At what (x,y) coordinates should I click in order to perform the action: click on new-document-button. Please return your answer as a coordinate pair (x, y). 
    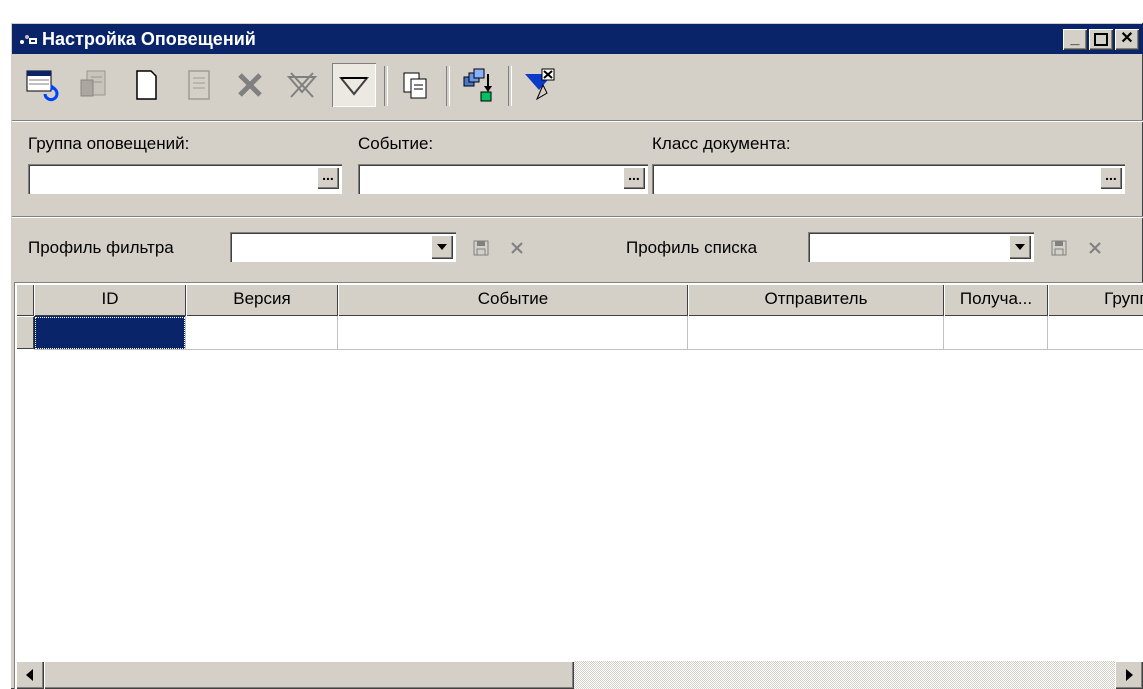
    Looking at the image, I should click on (146, 85).